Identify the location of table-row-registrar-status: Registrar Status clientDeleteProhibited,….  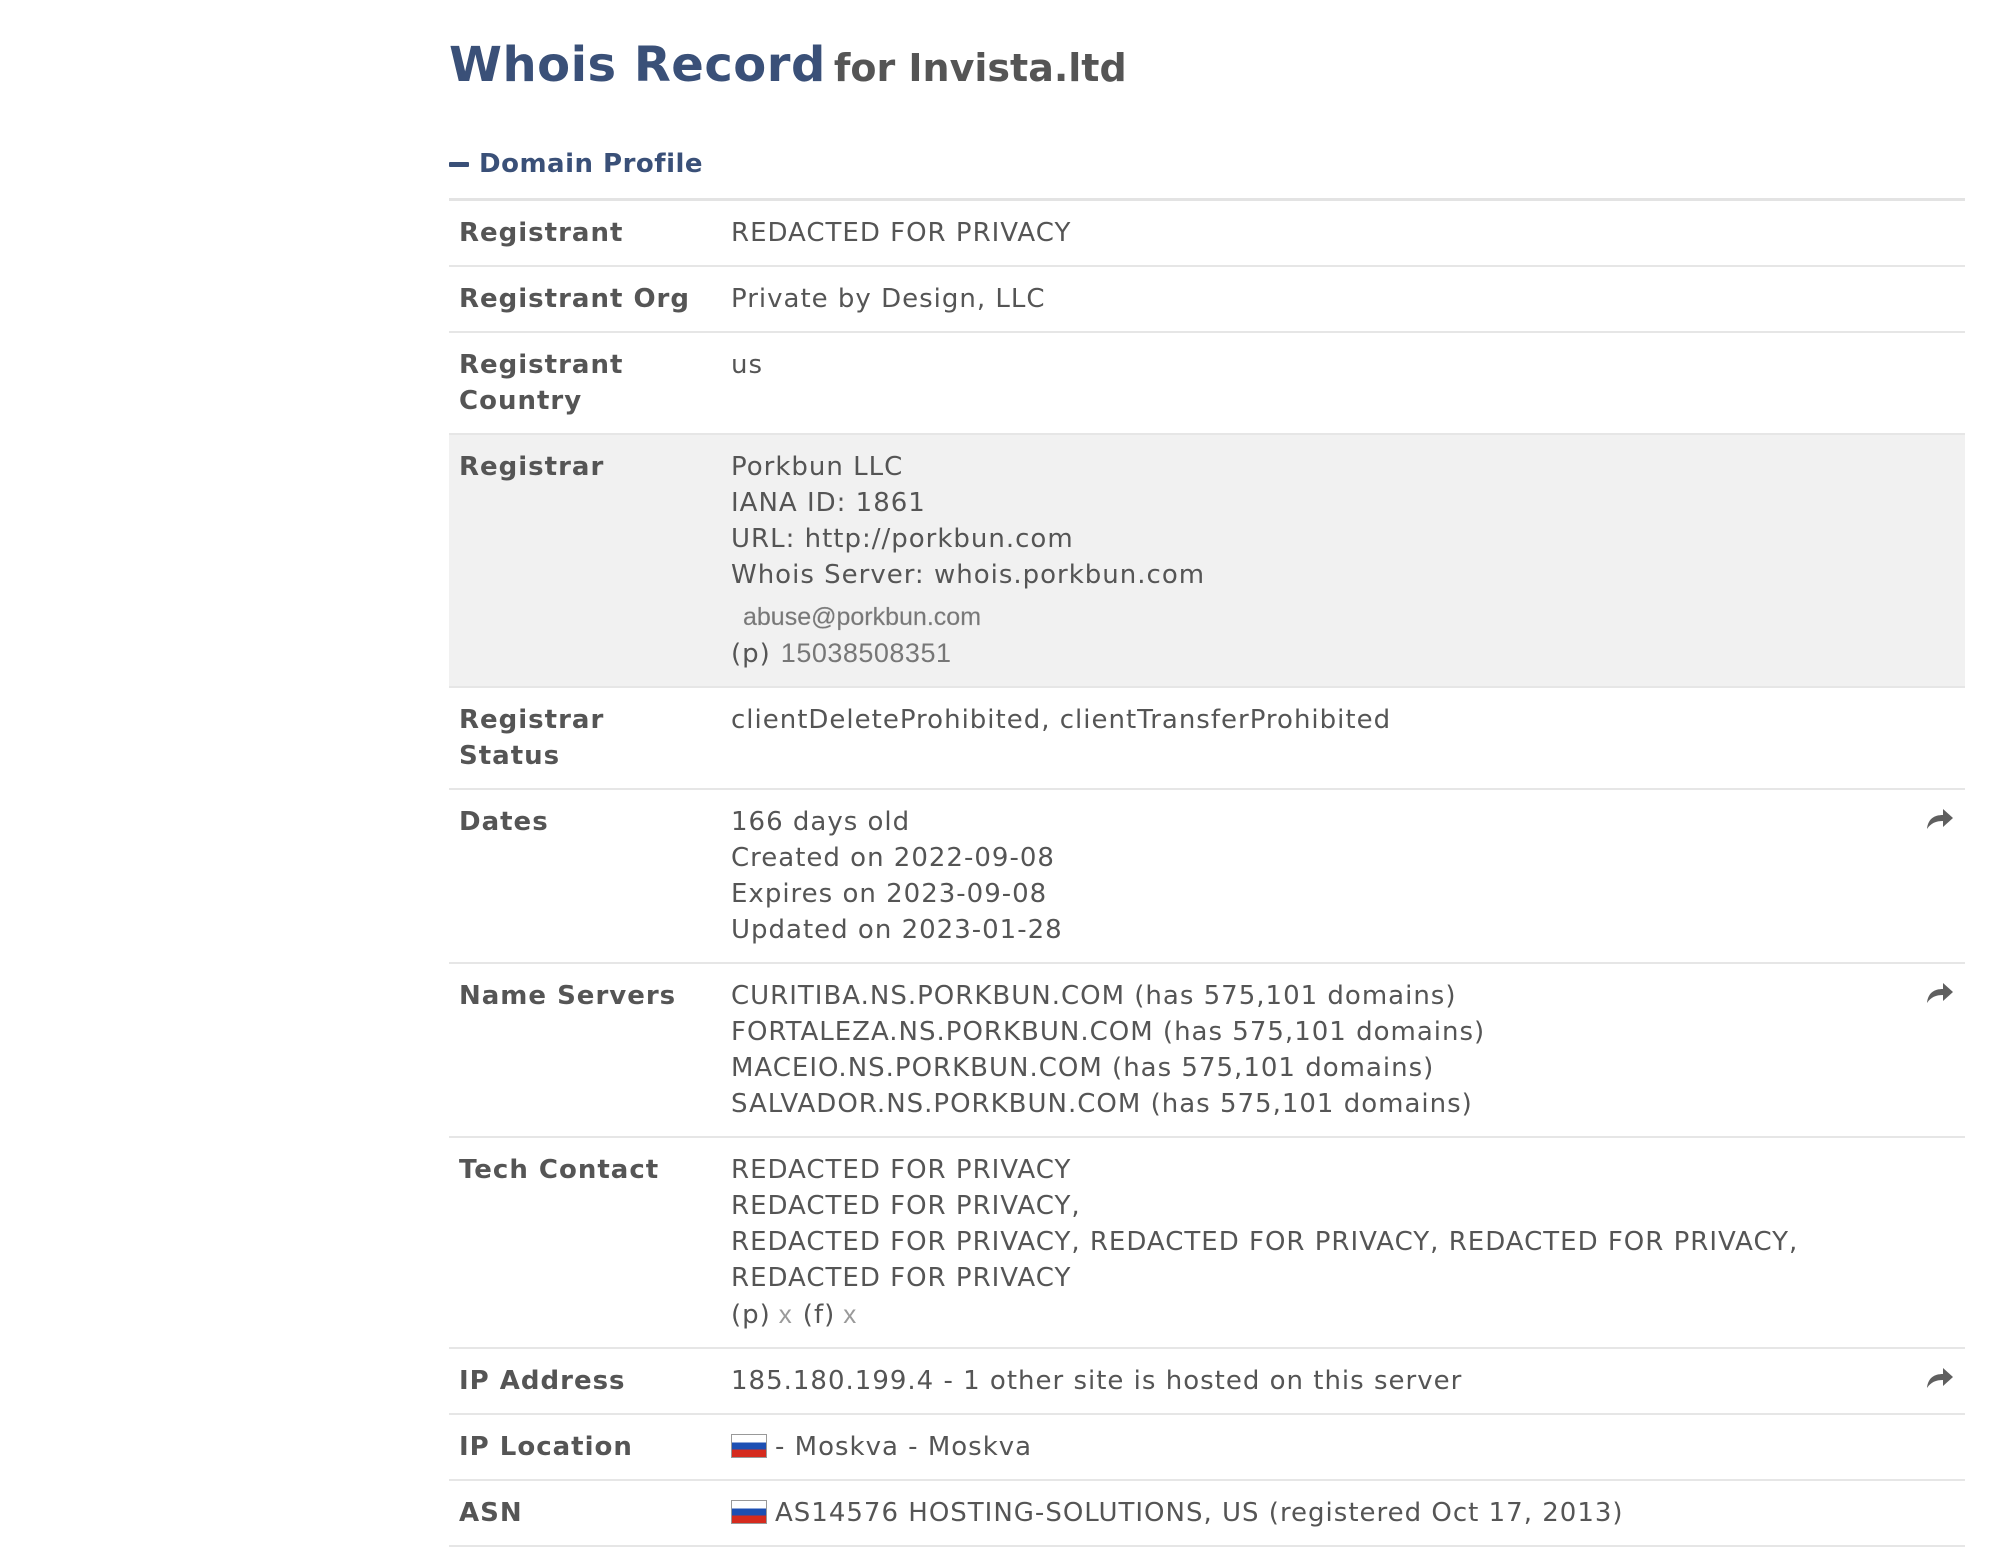
(1207, 738).